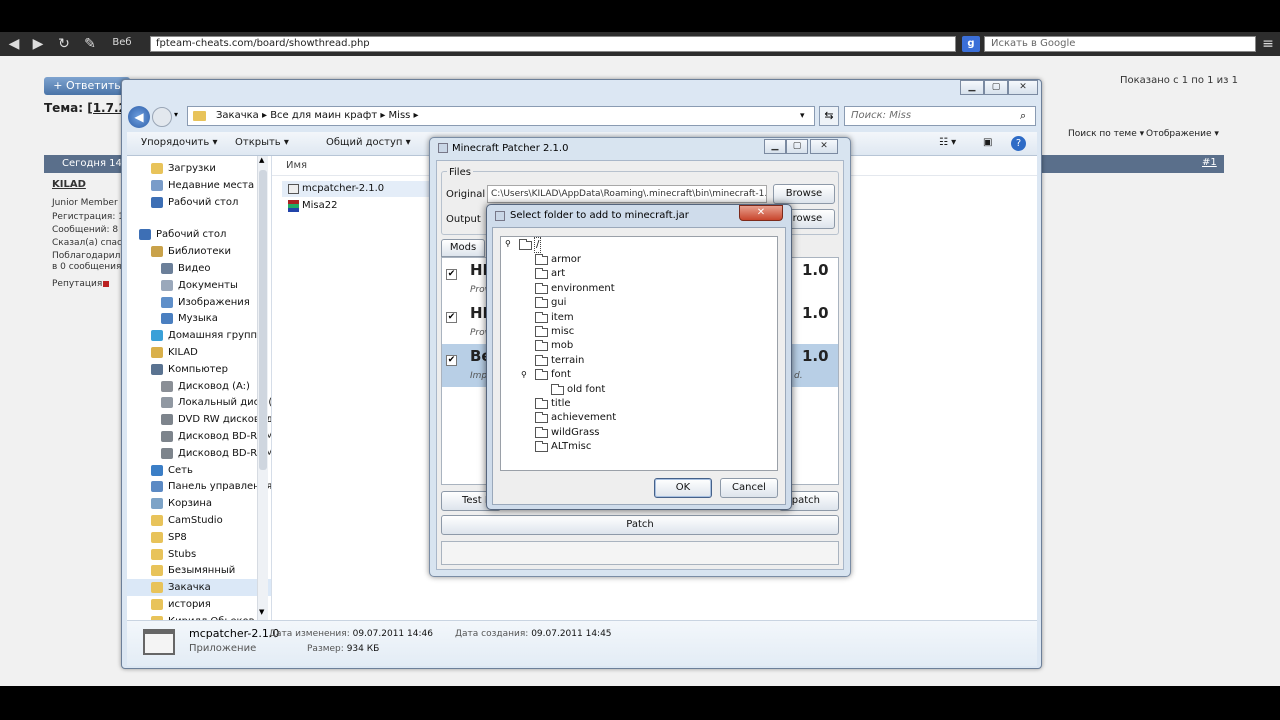  What do you see at coordinates (261, 160) in the screenshot?
I see `scroll-up-icon: ▲` at bounding box center [261, 160].